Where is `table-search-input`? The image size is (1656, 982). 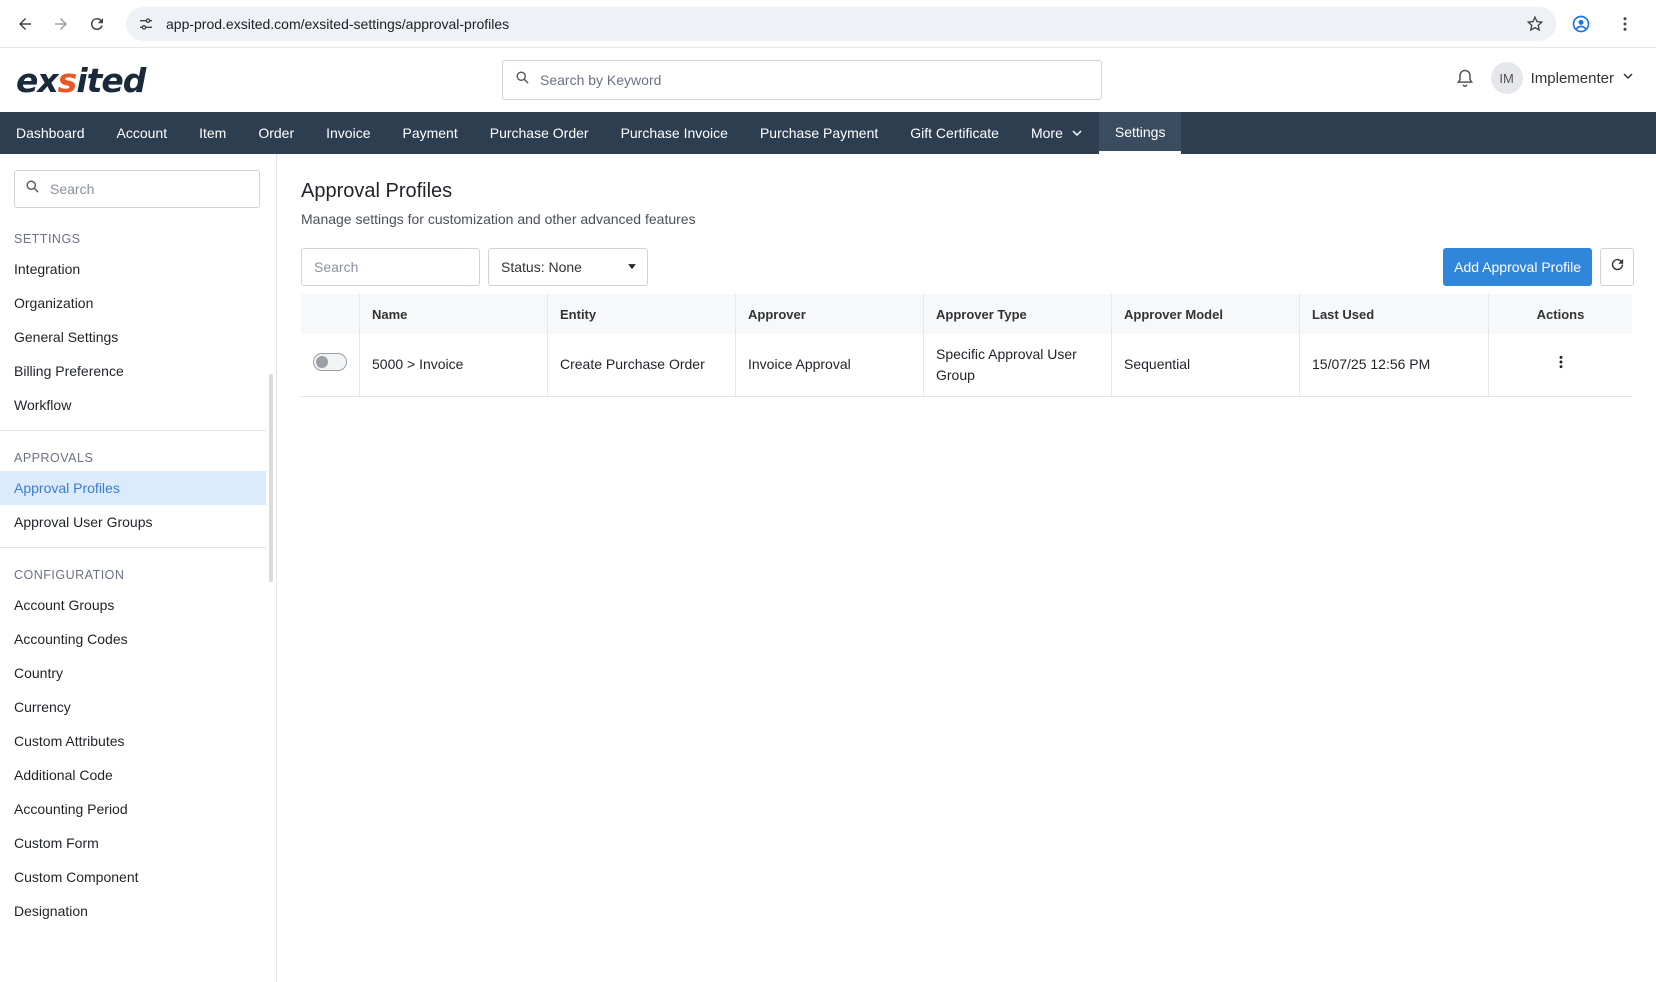 table-search-input is located at coordinates (390, 267).